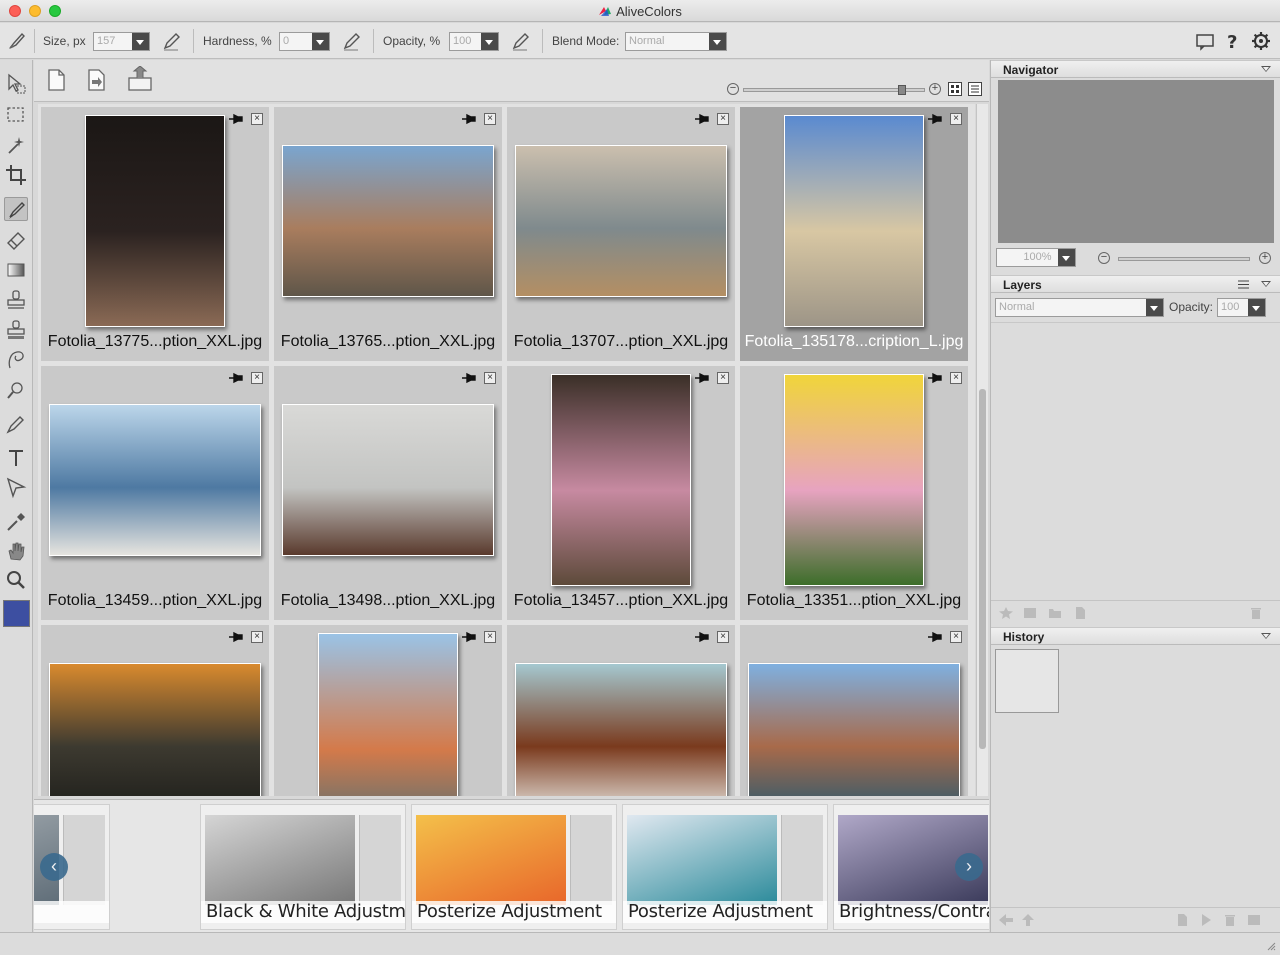 Image resolution: width=1280 pixels, height=955 pixels. What do you see at coordinates (1135, 777) in the screenshot?
I see `history-list` at bounding box center [1135, 777].